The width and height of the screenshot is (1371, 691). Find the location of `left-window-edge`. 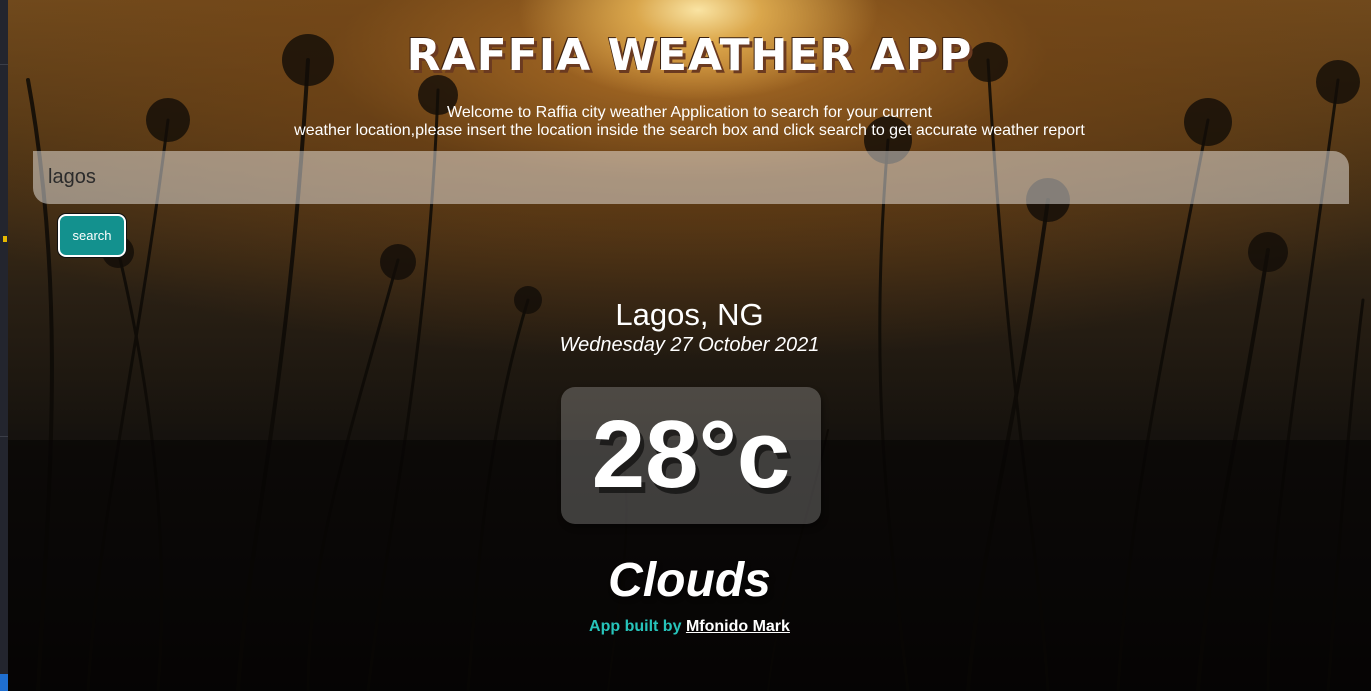

left-window-edge is located at coordinates (4, 345).